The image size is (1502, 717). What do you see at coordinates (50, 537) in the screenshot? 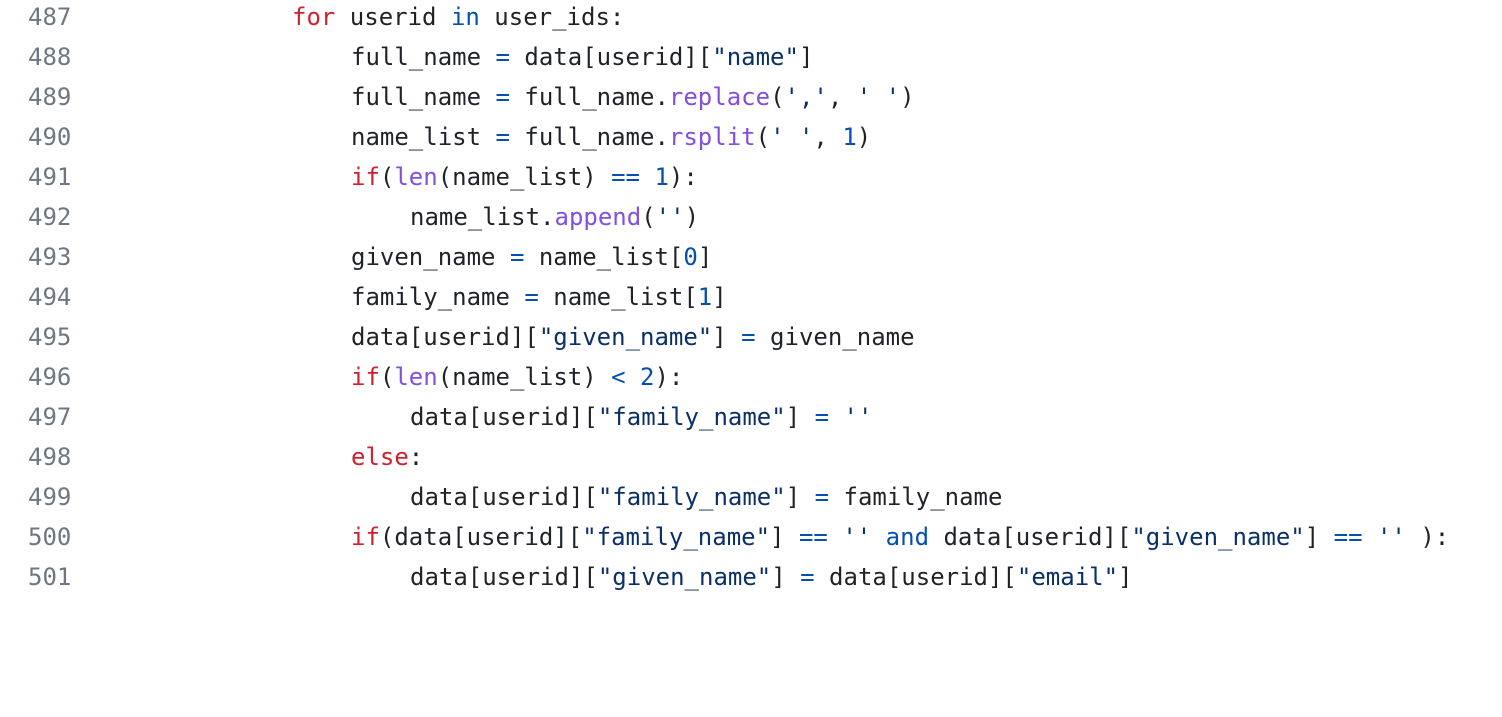
I see `line-number: 500` at bounding box center [50, 537].